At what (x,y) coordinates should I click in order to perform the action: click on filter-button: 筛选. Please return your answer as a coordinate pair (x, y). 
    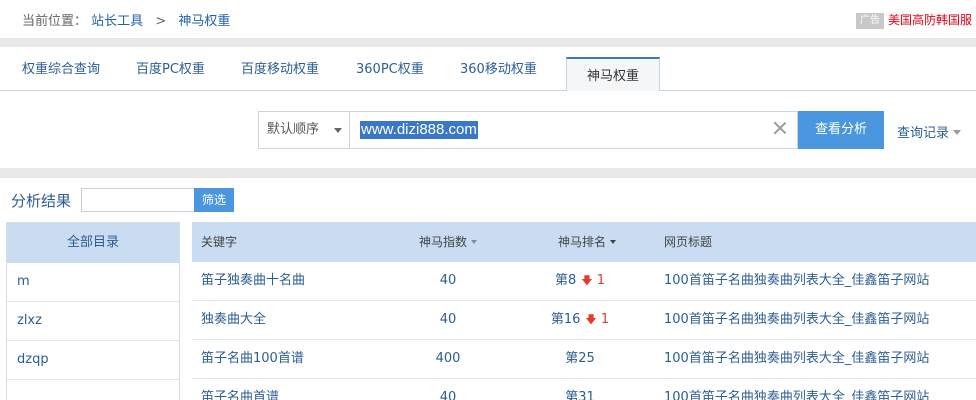
    Looking at the image, I should click on (214, 200).